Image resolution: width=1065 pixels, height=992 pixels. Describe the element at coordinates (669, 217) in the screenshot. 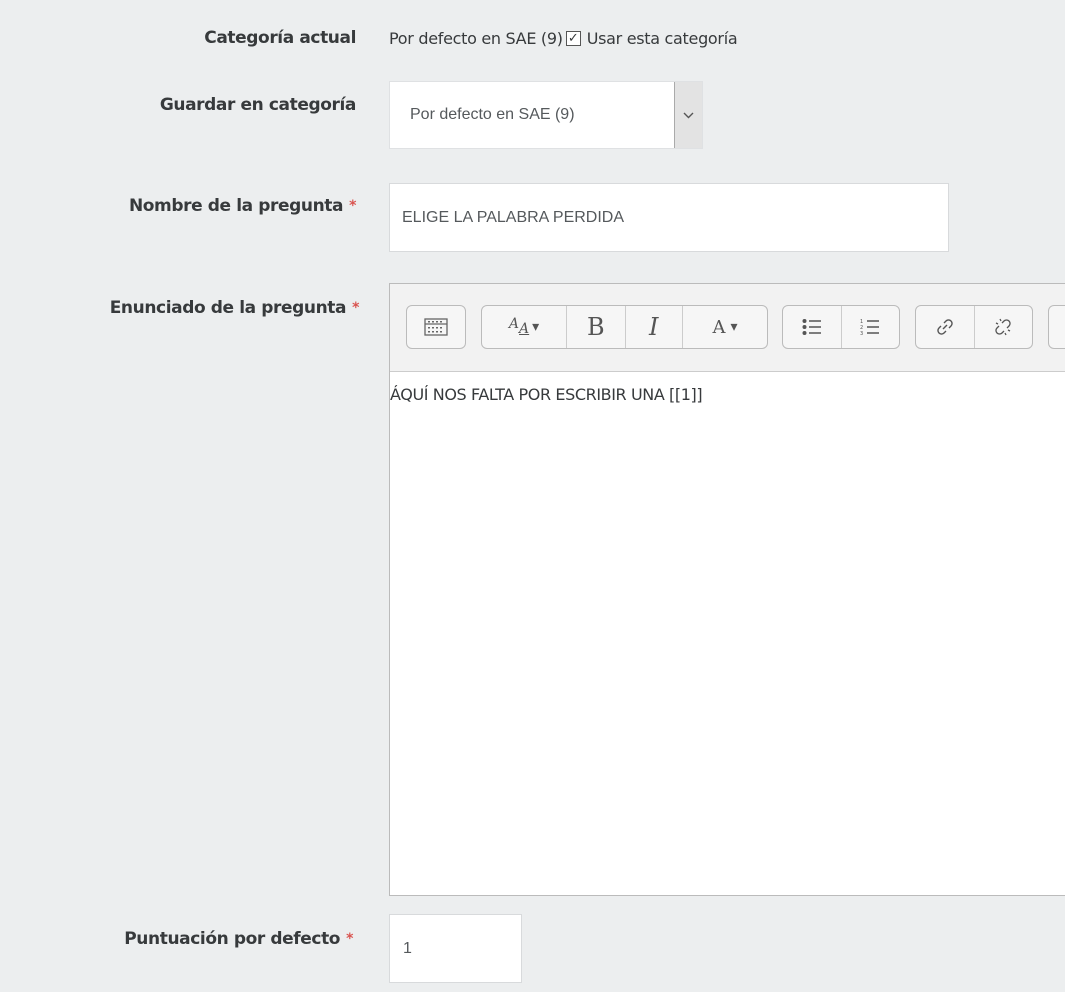

I see `question-name-input: ELIGE LA PALABRA PERDIDA` at that location.